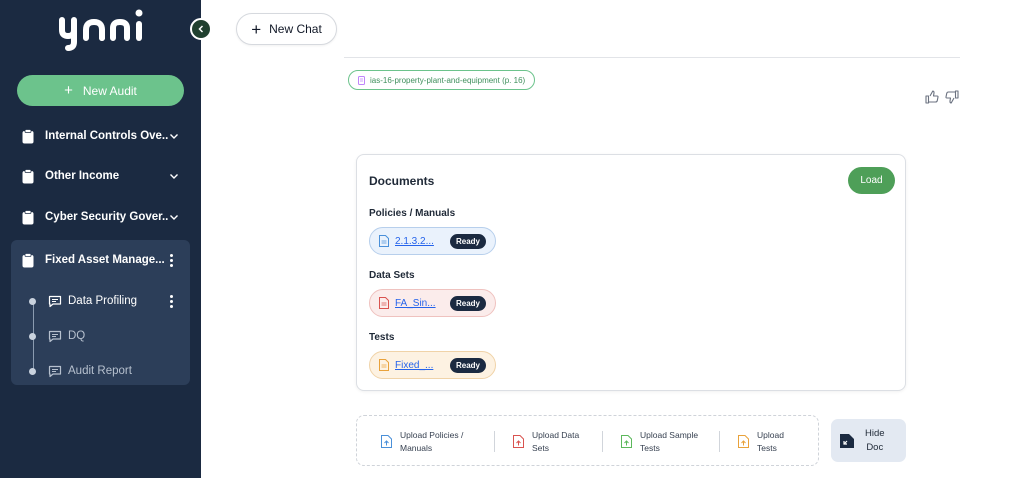 Image resolution: width=1024 pixels, height=478 pixels. What do you see at coordinates (952, 97) in the screenshot?
I see `thumbs-down-icon` at bounding box center [952, 97].